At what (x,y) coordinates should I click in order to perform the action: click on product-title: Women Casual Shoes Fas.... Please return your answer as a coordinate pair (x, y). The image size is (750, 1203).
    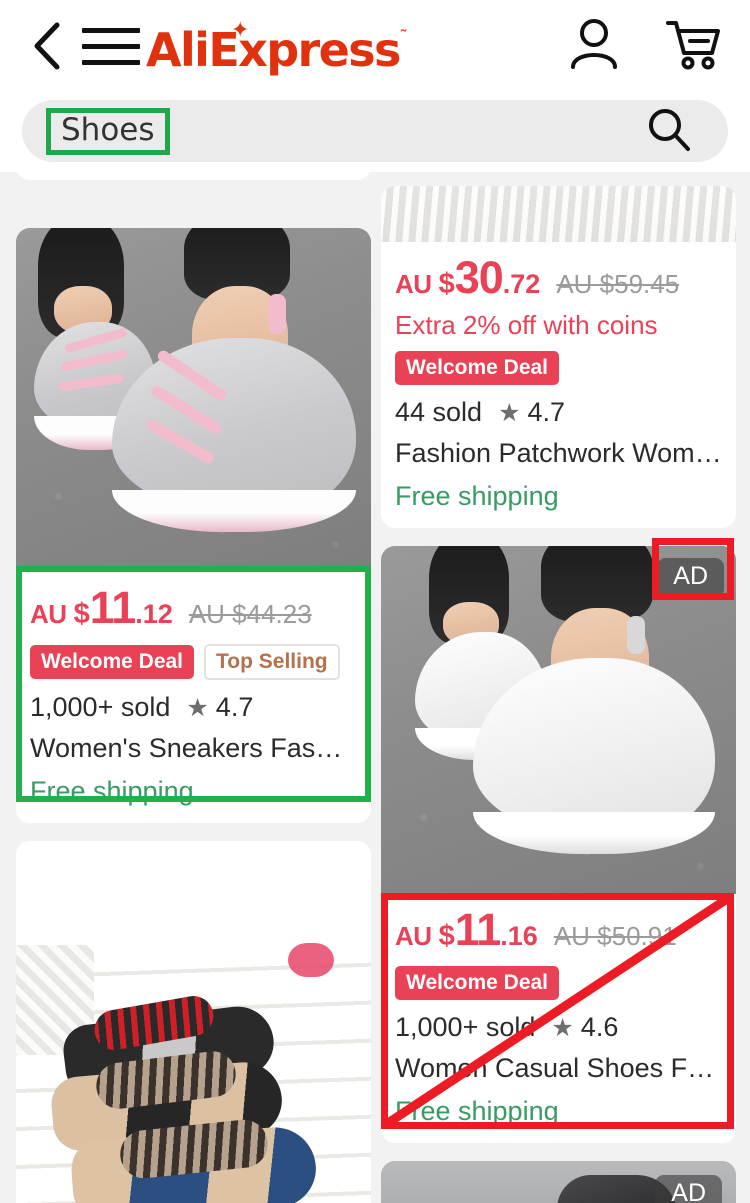
    Looking at the image, I should click on (558, 1068).